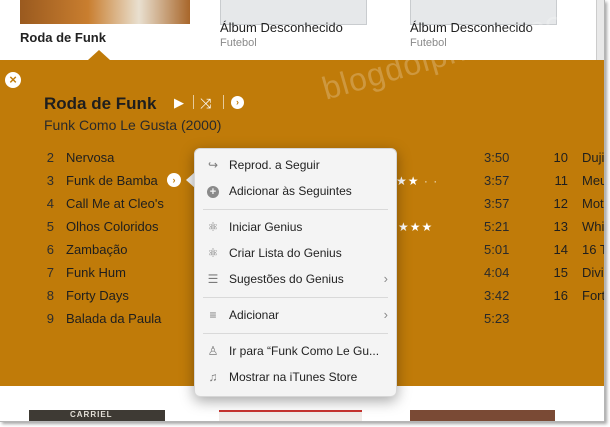  I want to click on track-name: Divi, so click(593, 272).